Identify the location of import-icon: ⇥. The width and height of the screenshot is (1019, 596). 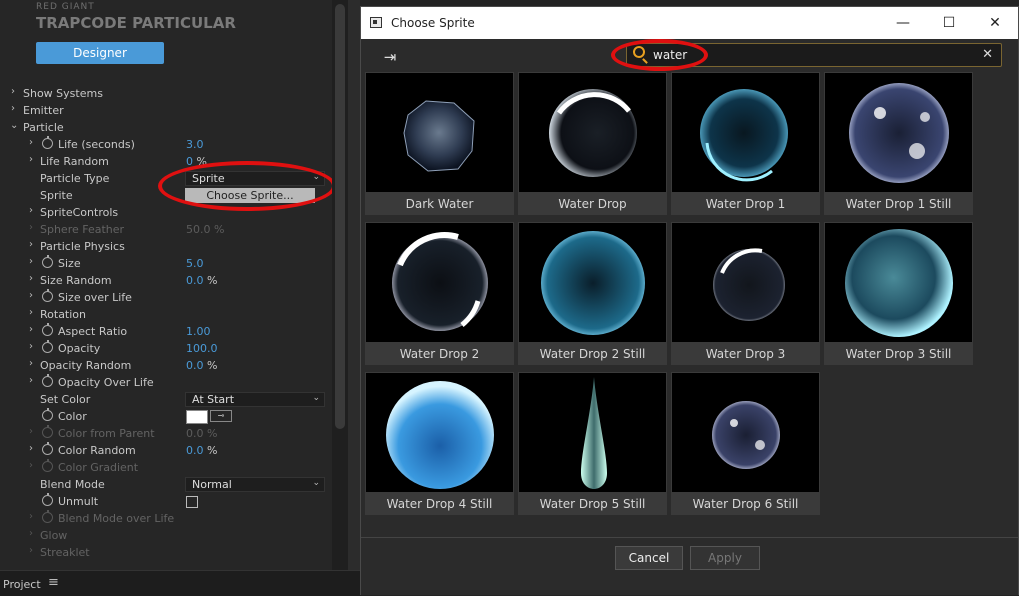
(390, 57).